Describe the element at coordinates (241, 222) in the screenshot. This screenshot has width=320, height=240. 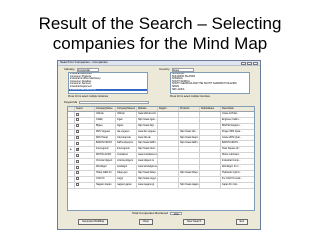
I see `exit-button: Exit` at that location.